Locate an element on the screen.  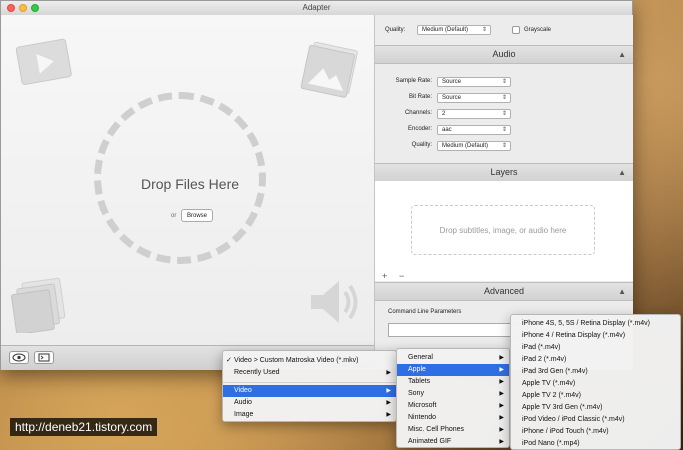
current-format-label: Video > Custom Matroska Video (*.mkv) is located at coordinates (296, 360).